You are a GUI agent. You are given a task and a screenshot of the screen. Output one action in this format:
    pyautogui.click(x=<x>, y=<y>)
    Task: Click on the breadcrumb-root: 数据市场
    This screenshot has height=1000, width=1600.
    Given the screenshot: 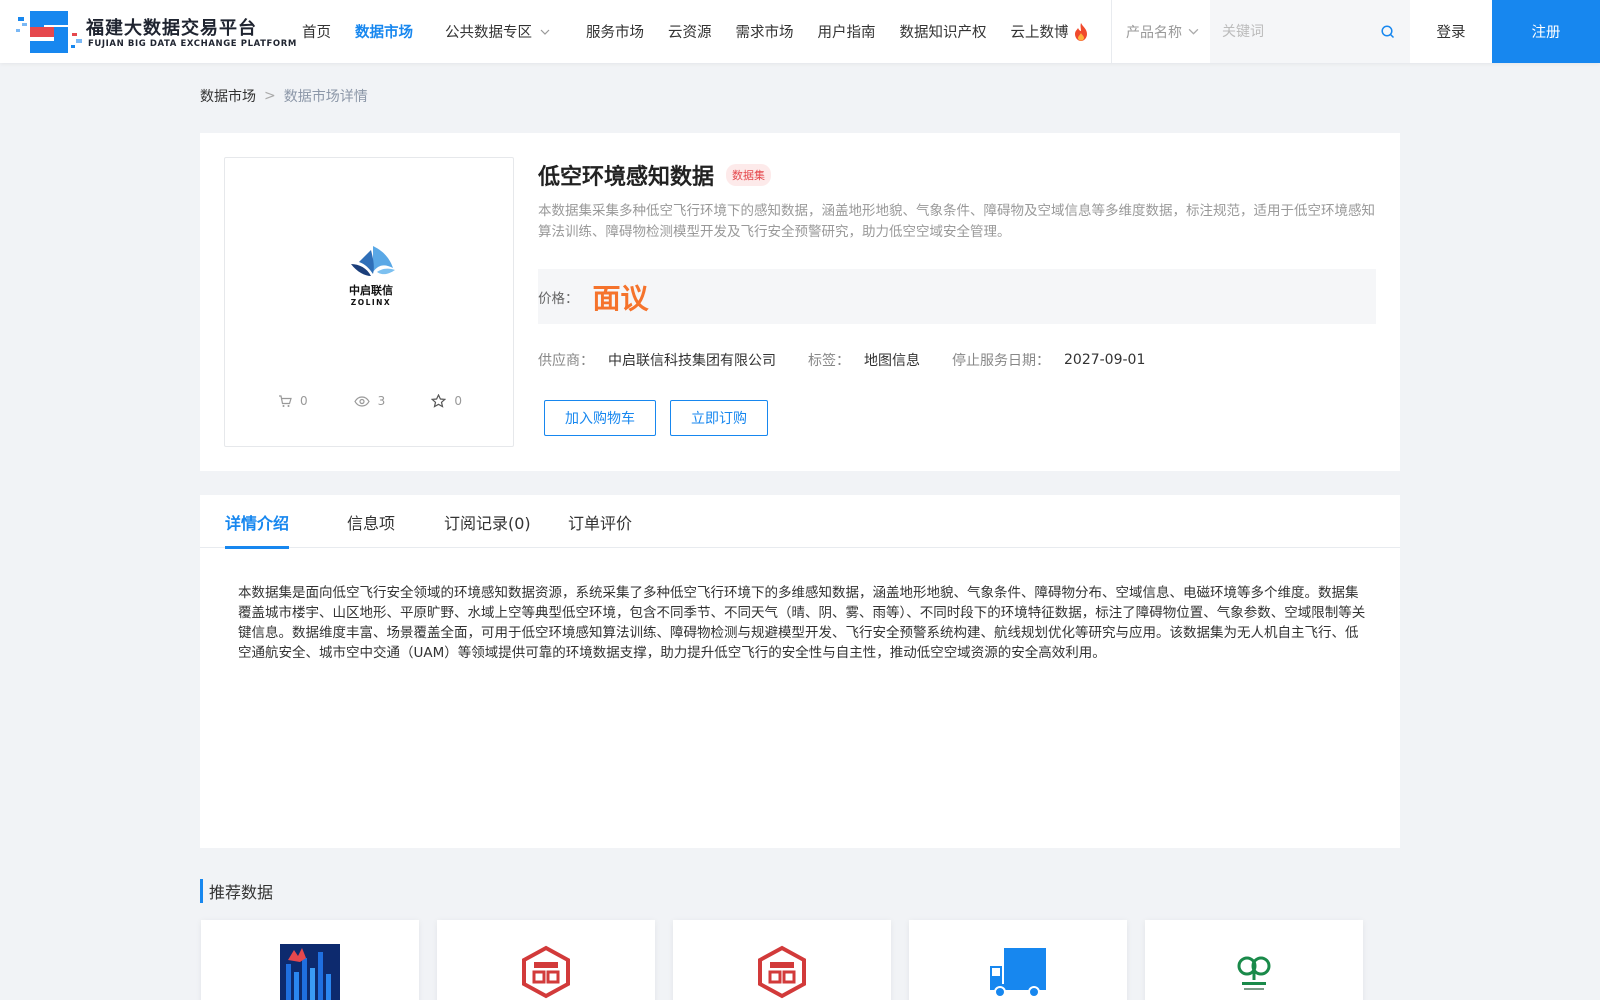 What is the action you would take?
    pyautogui.click(x=228, y=96)
    